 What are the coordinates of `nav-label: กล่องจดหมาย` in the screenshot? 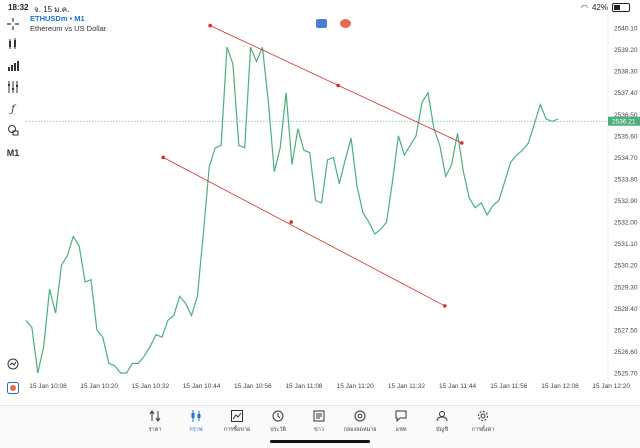 It's located at (360, 430).